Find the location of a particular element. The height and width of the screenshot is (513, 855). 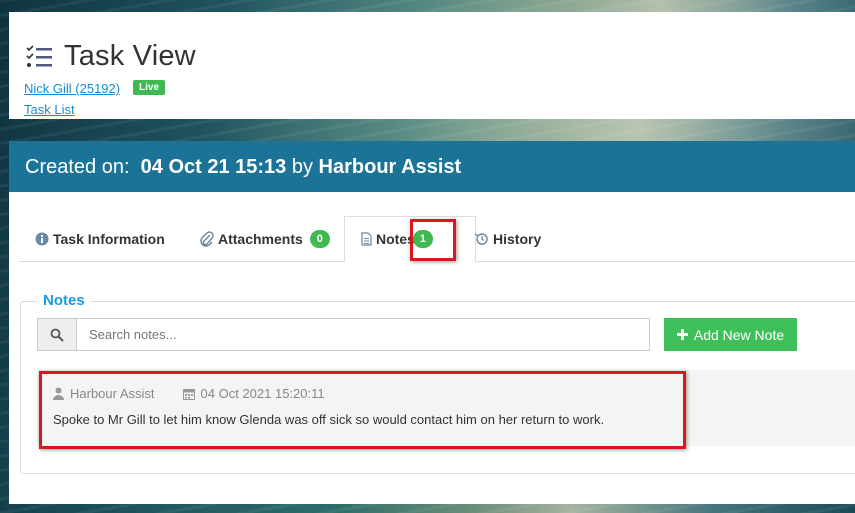

tab-attachments: Attachments 0 is located at coordinates (265, 239).